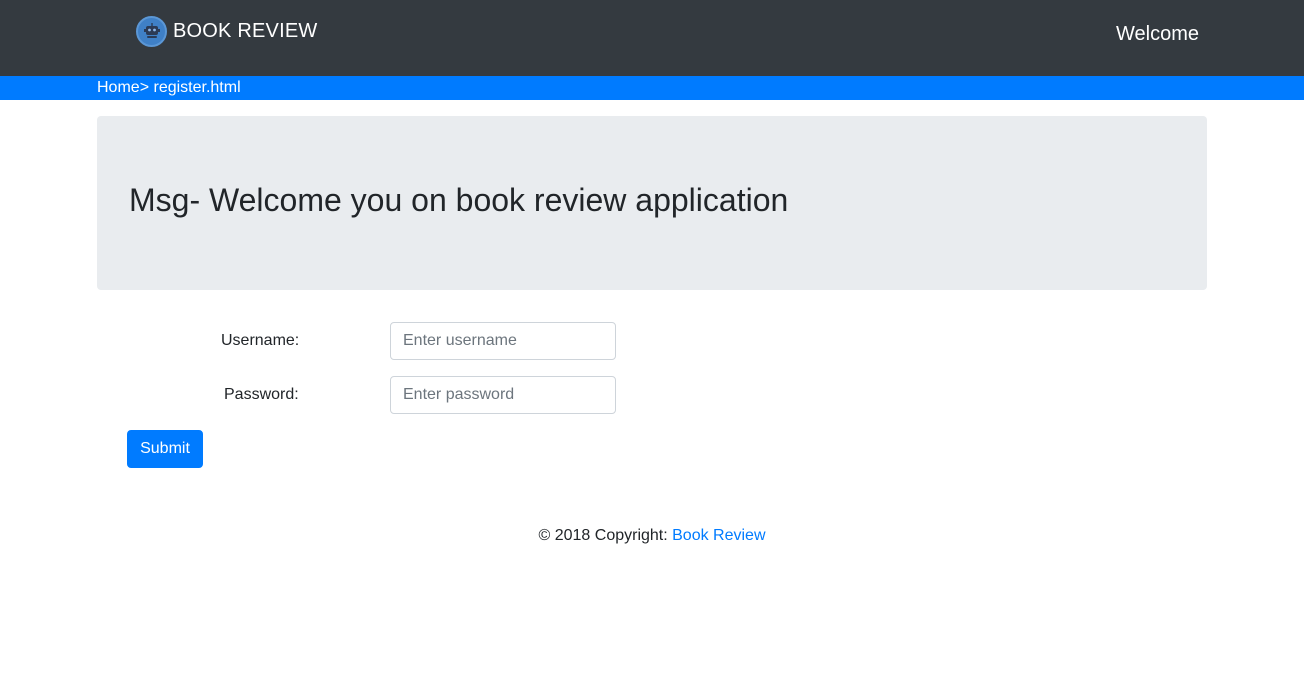 This screenshot has height=691, width=1304. What do you see at coordinates (260, 340) in the screenshot?
I see `username-label: Username:` at bounding box center [260, 340].